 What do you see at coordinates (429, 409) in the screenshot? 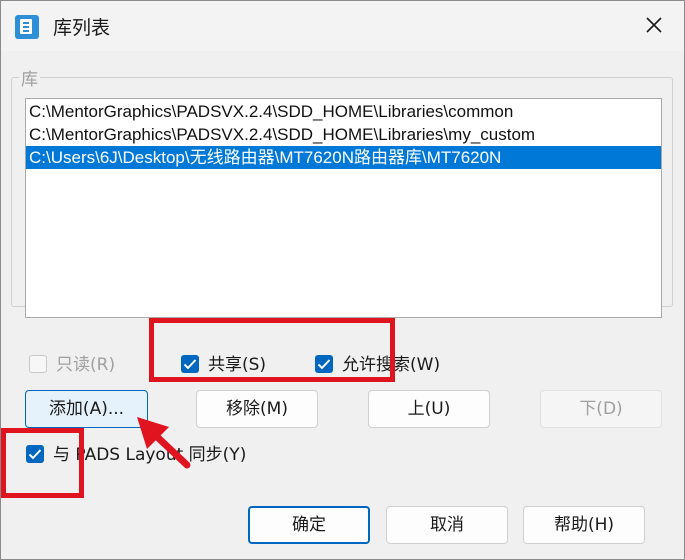
I see `move-up-button: 上(U)` at bounding box center [429, 409].